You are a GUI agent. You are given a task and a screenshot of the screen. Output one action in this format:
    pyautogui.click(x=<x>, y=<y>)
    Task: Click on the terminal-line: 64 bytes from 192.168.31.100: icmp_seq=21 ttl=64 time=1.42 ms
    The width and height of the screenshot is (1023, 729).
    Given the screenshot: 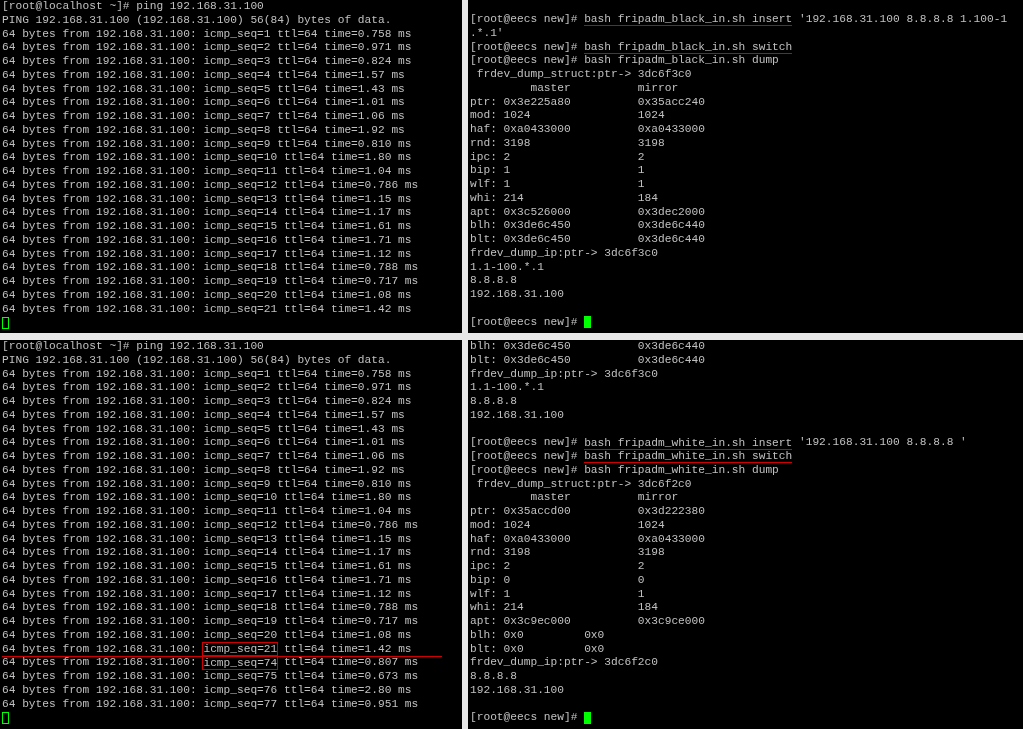 What is the action you would take?
    pyautogui.click(x=207, y=309)
    